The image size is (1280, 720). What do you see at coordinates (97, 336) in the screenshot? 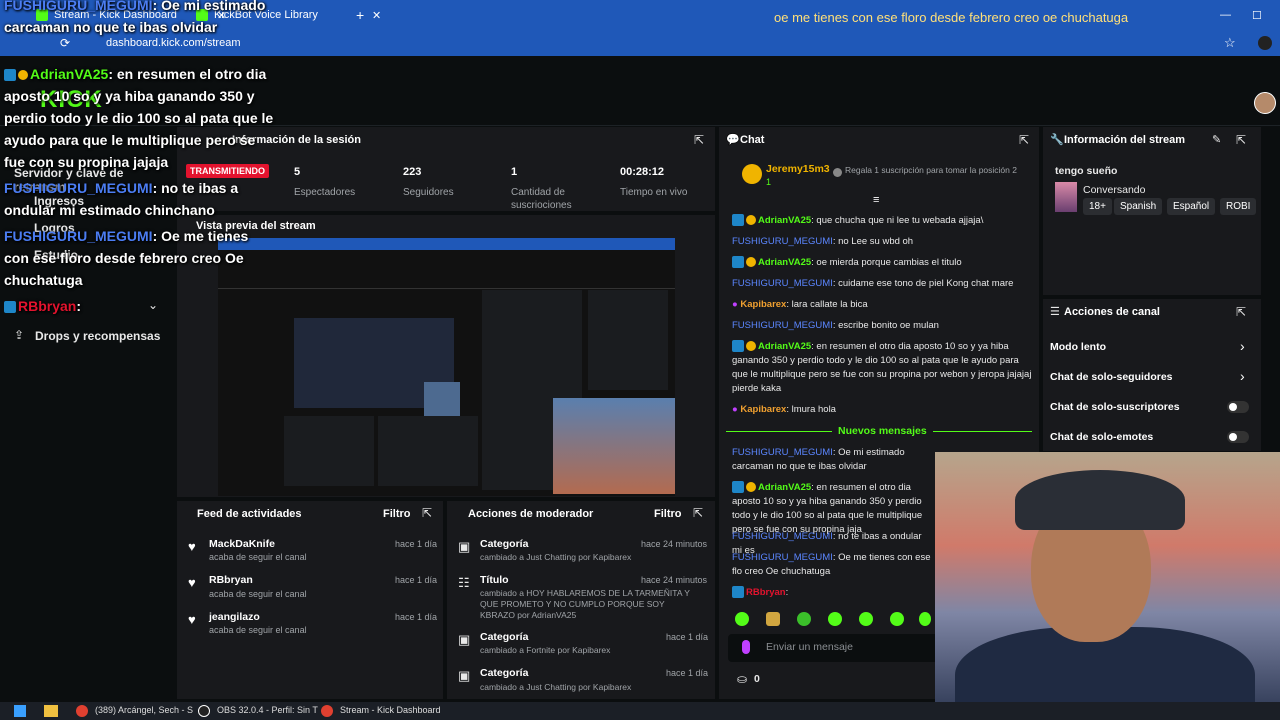
I see `nav-item-drops: Drops y recompensas` at bounding box center [97, 336].